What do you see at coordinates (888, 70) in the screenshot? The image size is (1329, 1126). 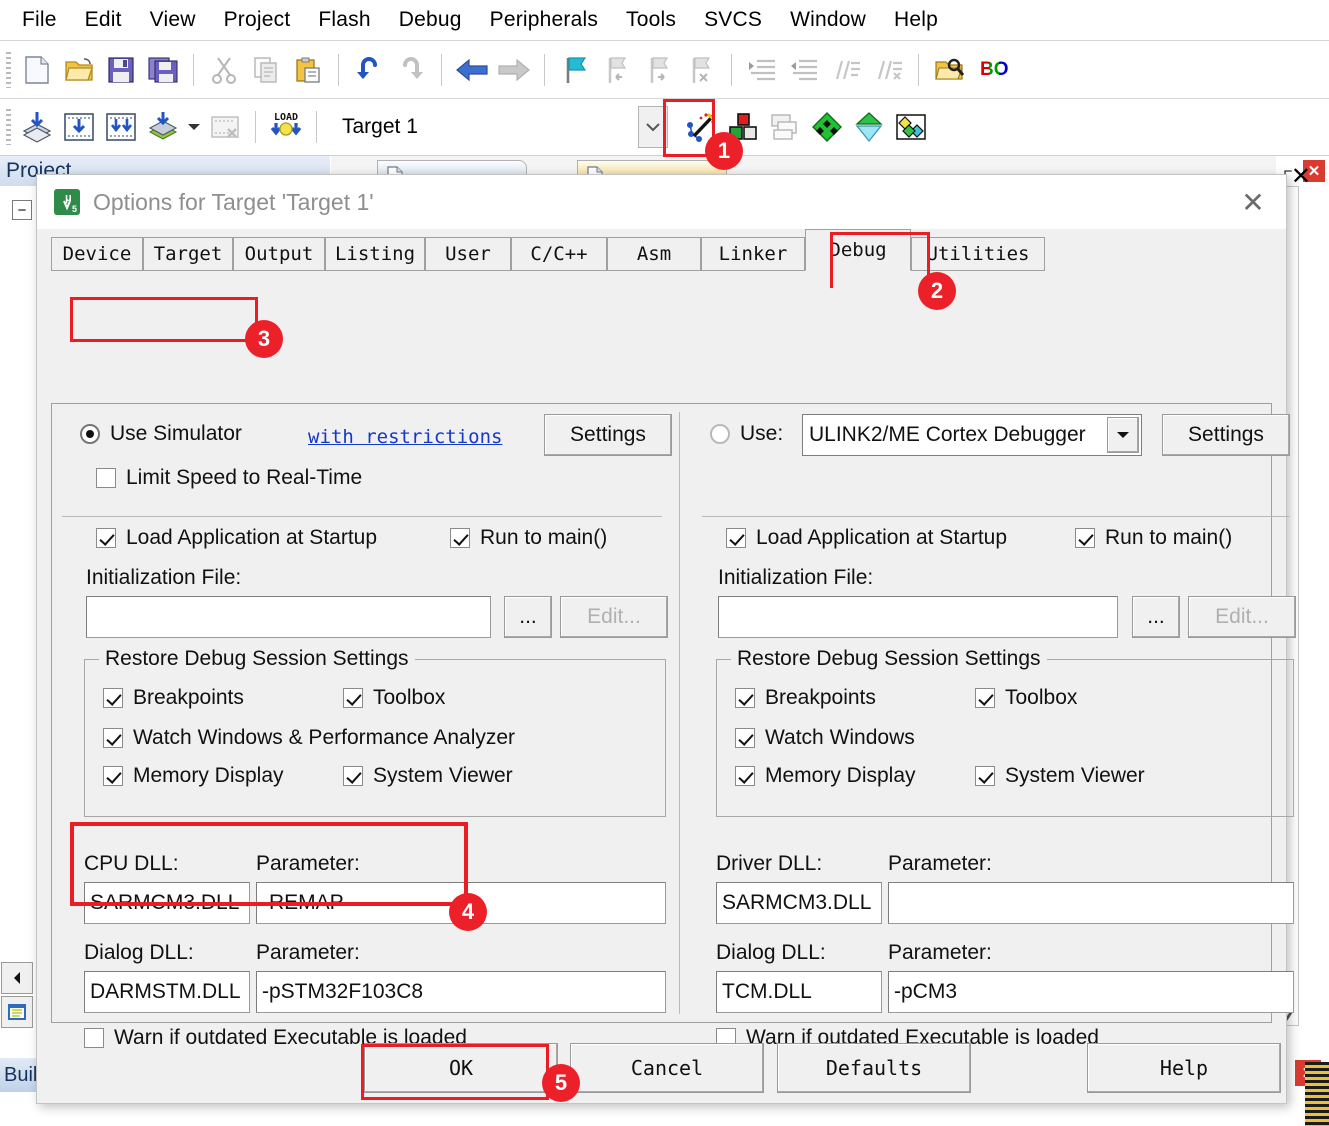 I see `uncomment-icon` at bounding box center [888, 70].